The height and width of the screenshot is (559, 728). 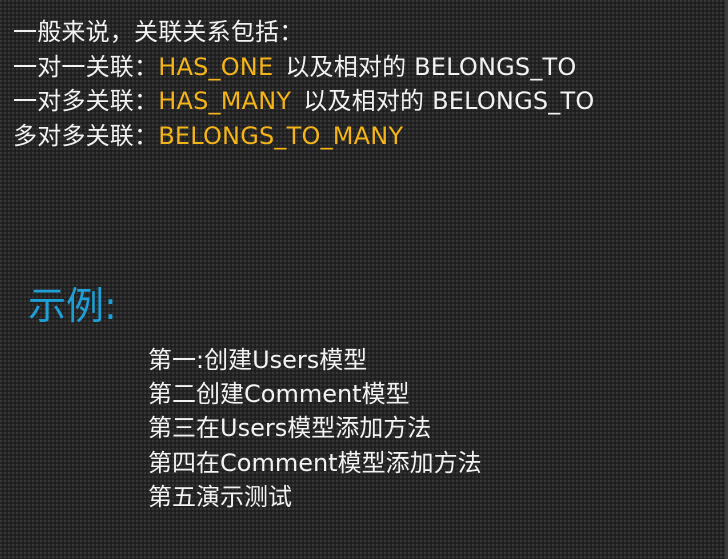 I want to click on example-title: 示例:, so click(x=72, y=306).